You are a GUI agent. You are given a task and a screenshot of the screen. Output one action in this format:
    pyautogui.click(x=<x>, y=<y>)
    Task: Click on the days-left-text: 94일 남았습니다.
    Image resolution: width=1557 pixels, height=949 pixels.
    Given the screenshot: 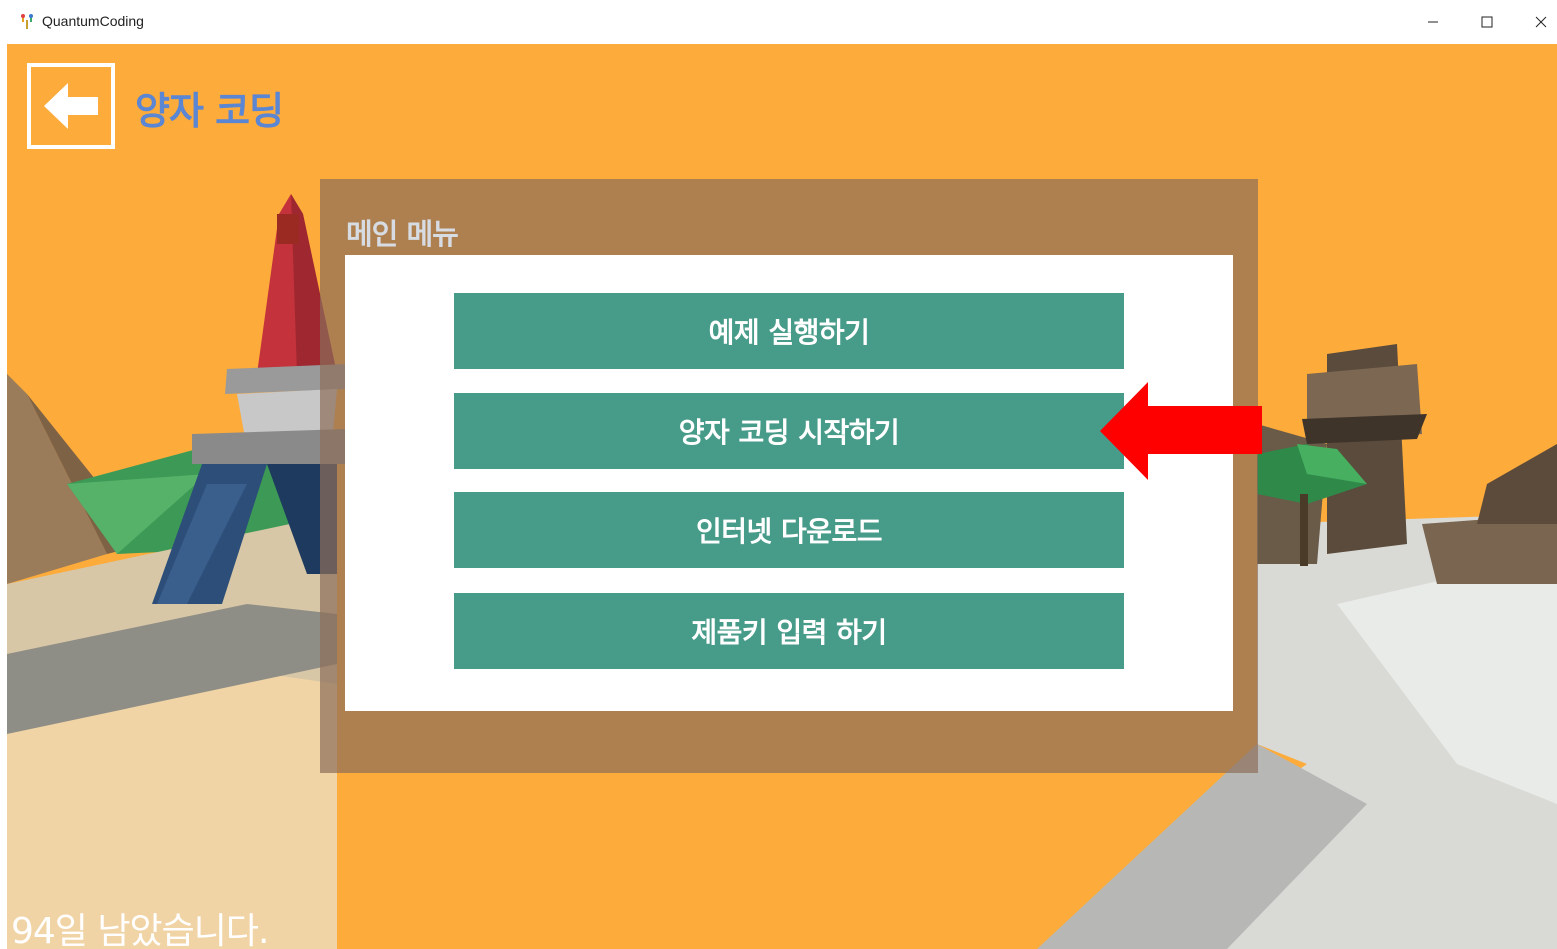 What is the action you would take?
    pyautogui.click(x=140, y=930)
    